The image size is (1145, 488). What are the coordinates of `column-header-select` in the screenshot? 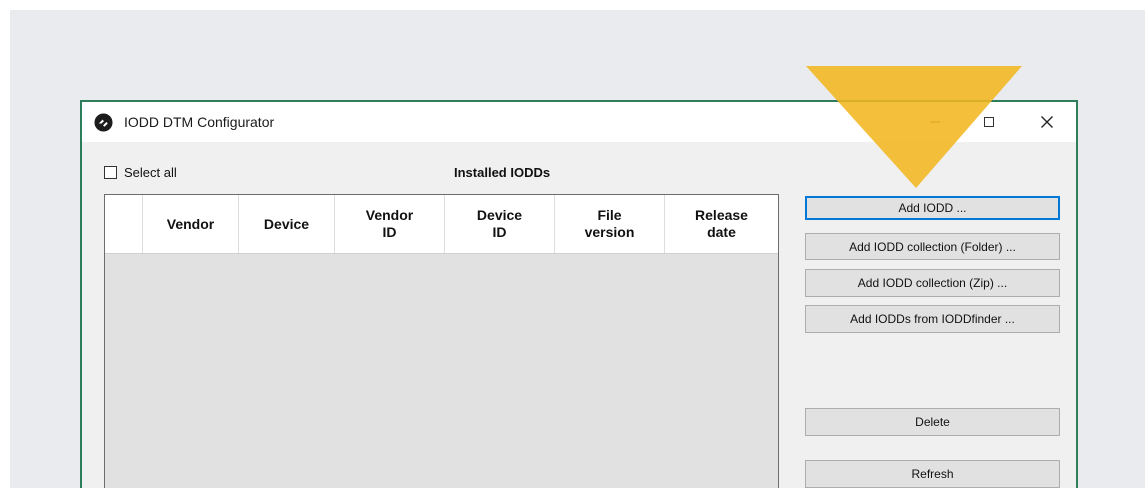 It's located at (124, 224).